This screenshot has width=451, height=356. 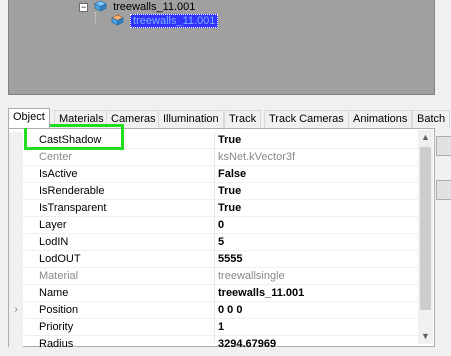 What do you see at coordinates (60, 259) in the screenshot?
I see `property-name: LodOUT` at bounding box center [60, 259].